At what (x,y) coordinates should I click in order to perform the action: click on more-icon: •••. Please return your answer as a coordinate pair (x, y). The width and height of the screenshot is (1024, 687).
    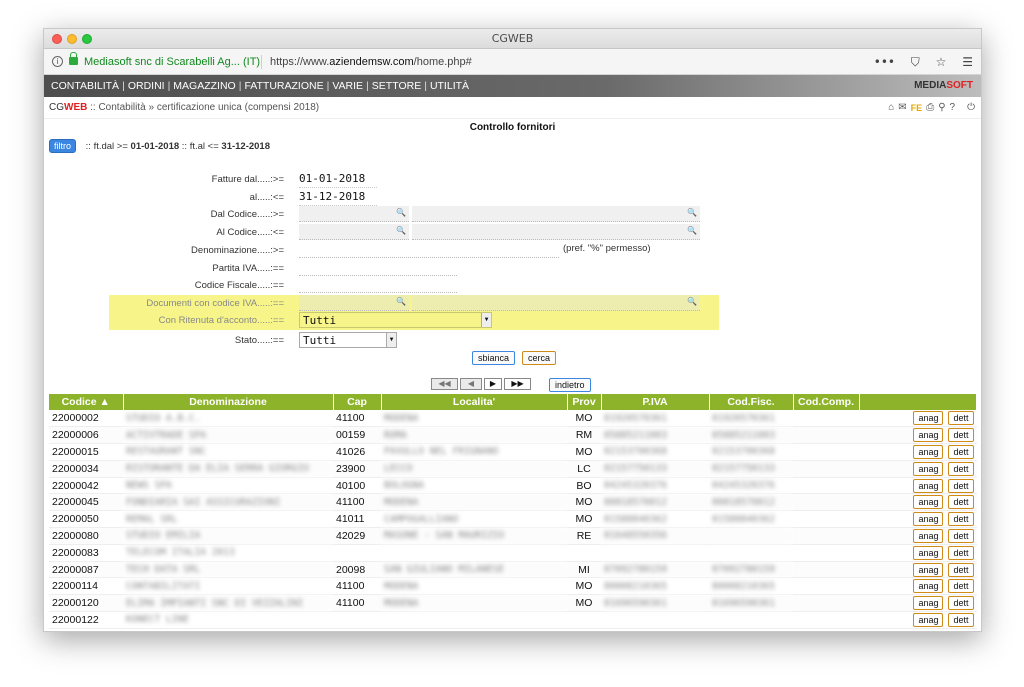
    Looking at the image, I should click on (884, 62).